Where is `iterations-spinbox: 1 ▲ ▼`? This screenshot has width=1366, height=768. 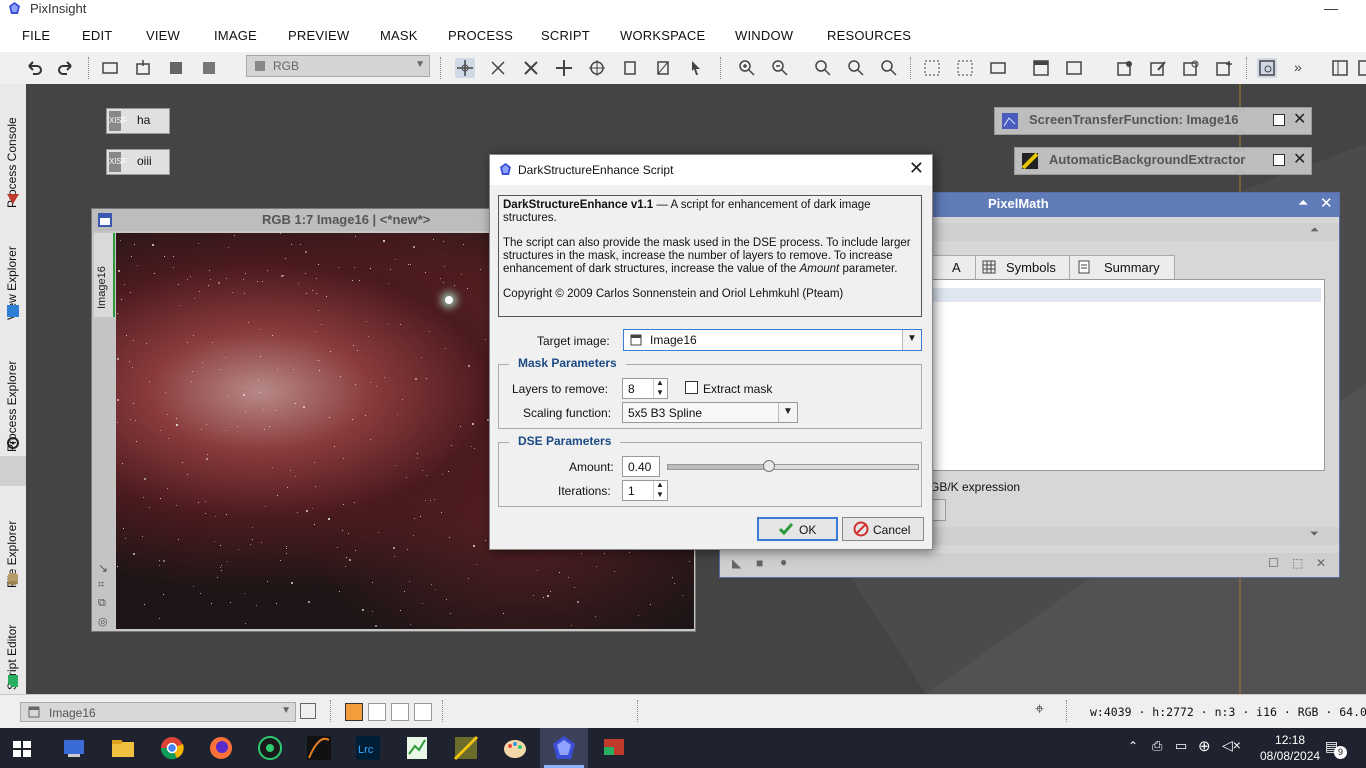 iterations-spinbox: 1 ▲ ▼ is located at coordinates (645, 490).